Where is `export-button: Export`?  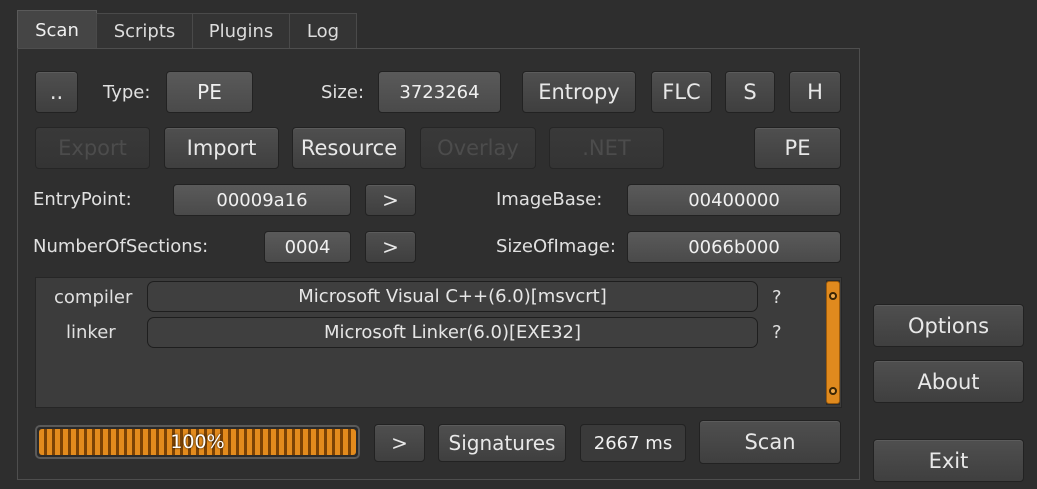
export-button: Export is located at coordinates (92, 148).